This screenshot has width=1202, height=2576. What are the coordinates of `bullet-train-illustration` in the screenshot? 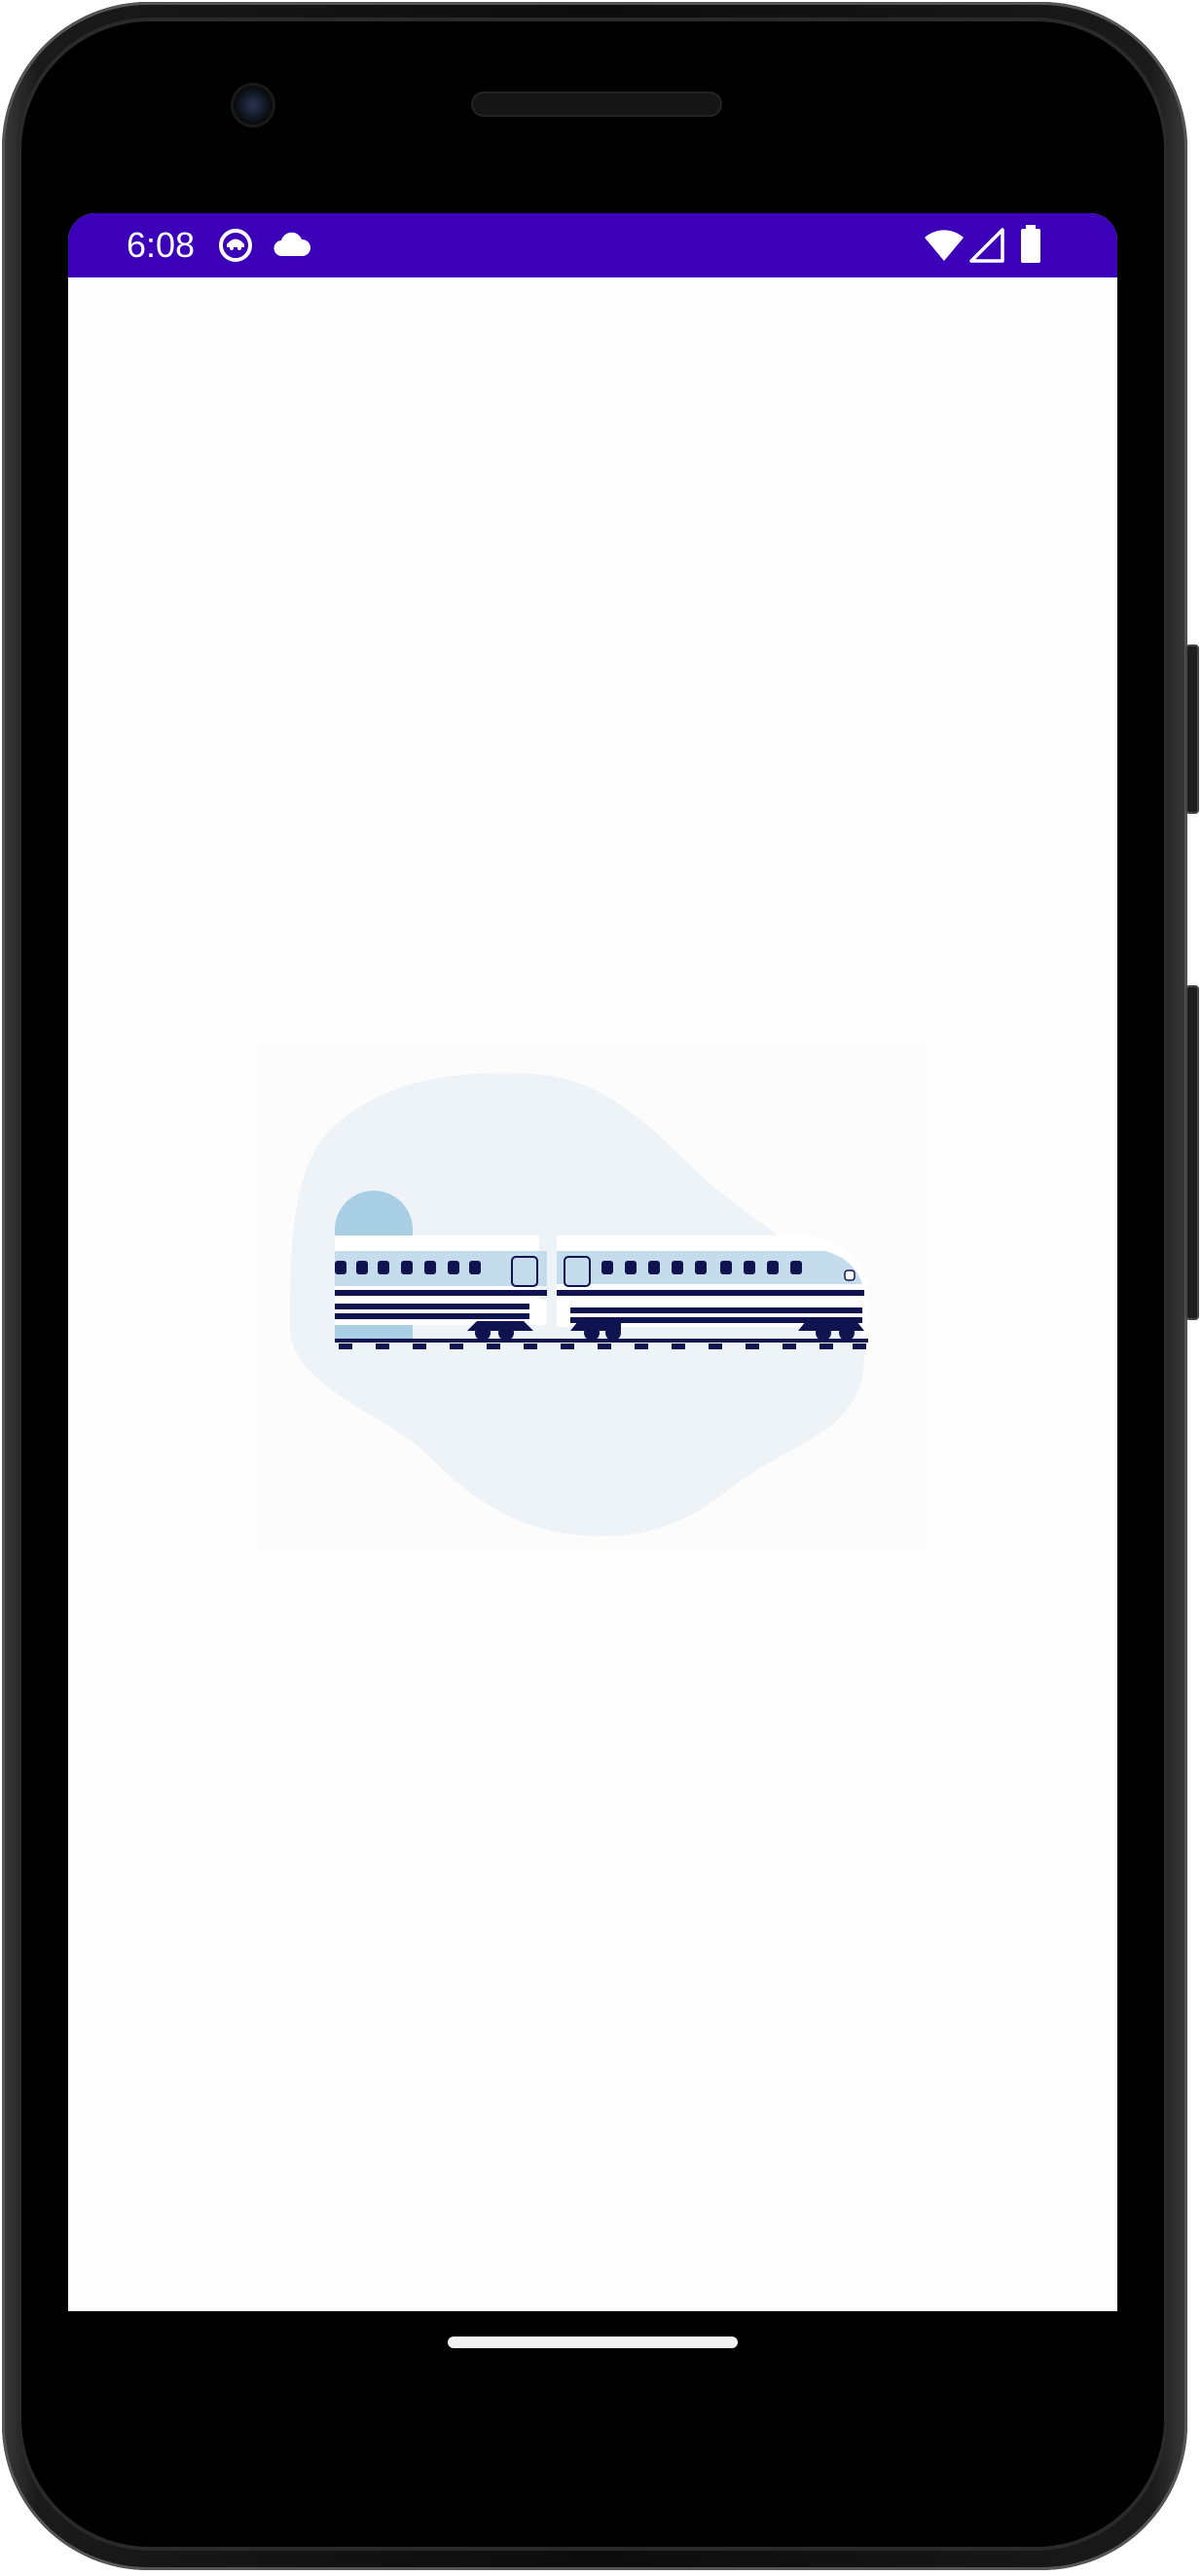 It's located at (593, 1298).